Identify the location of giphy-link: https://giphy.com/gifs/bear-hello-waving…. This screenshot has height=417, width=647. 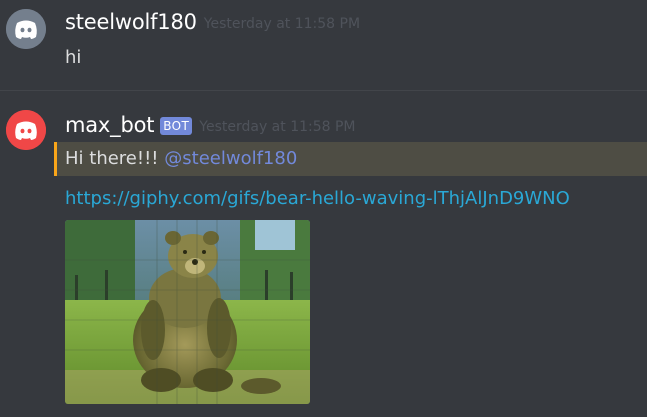
(317, 199).